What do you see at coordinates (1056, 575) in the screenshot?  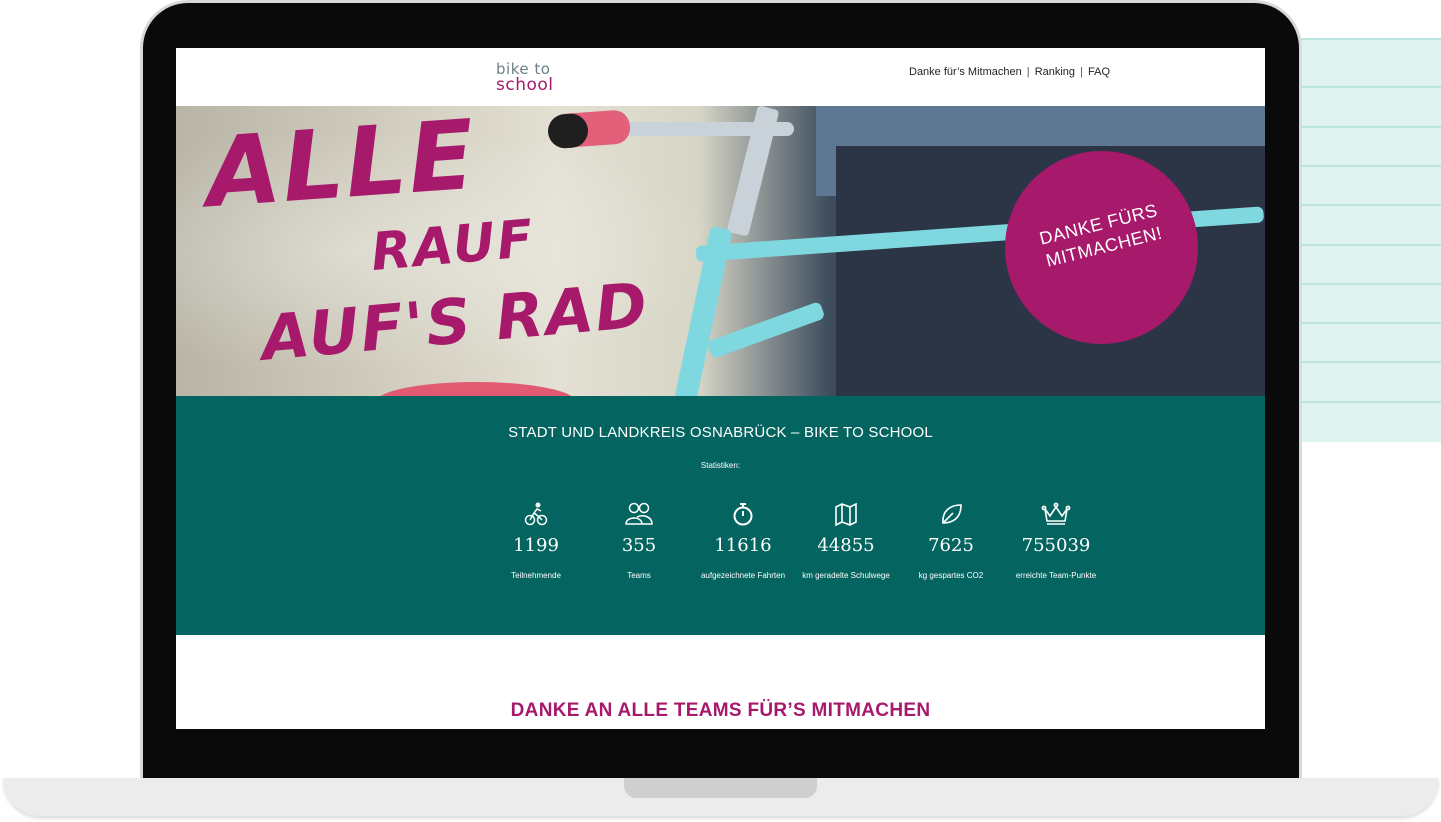 I see `stat-label: erreichte Team-Punkte` at bounding box center [1056, 575].